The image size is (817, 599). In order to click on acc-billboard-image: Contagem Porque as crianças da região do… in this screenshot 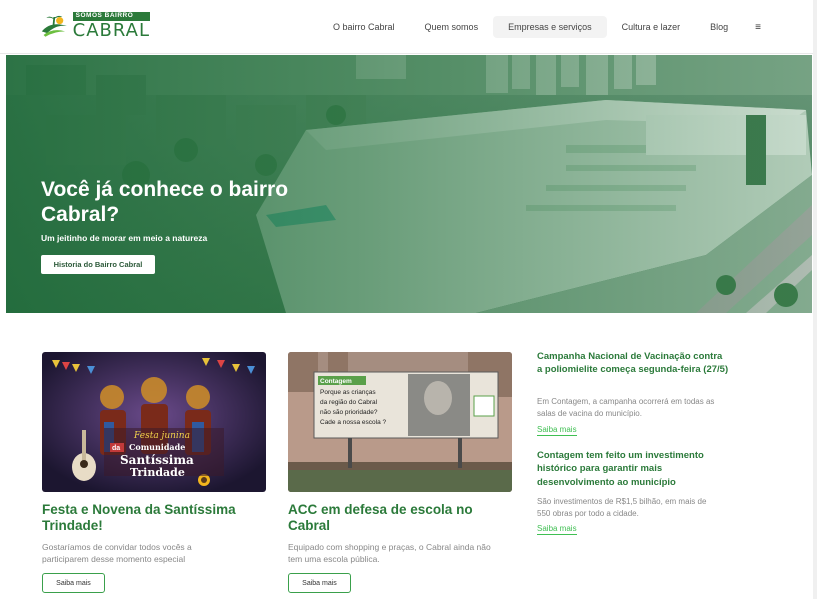, I will do `click(400, 422)`.